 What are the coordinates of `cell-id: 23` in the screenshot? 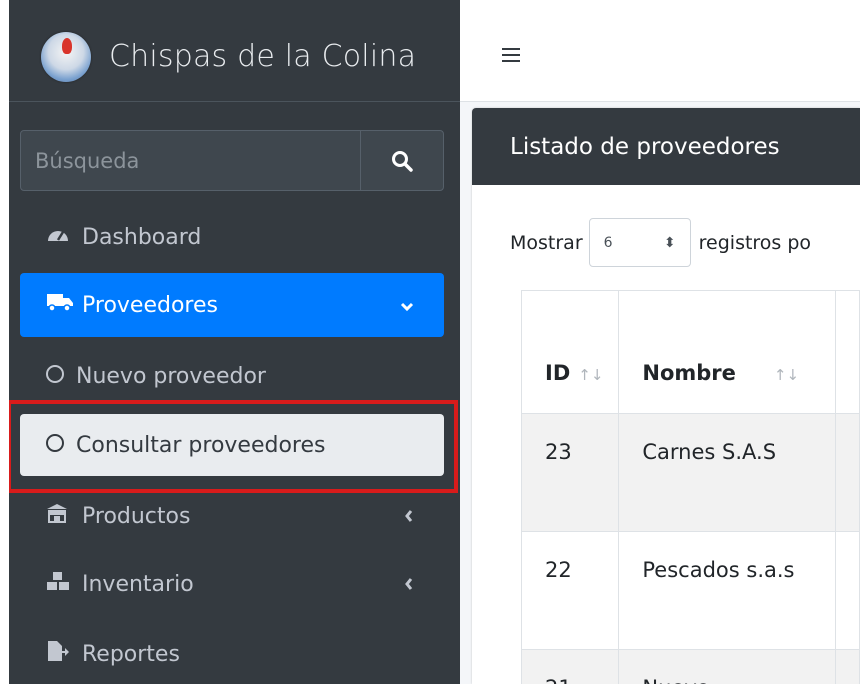 It's located at (570, 472).